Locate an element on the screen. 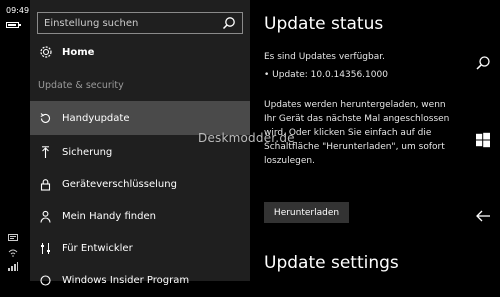 The image size is (500, 297). windows-icon is located at coordinates (483, 140).